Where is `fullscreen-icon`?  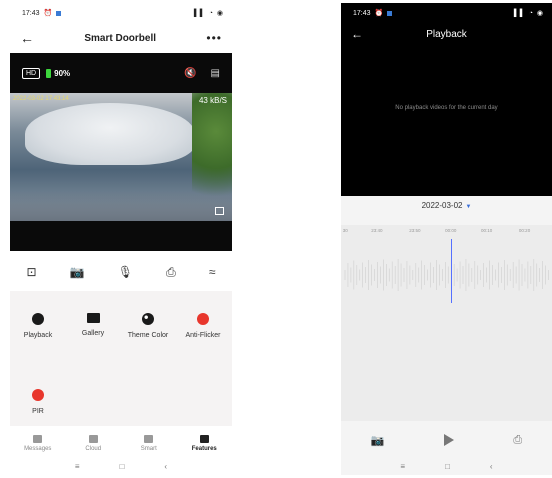
fullscreen-icon is located at coordinates (219, 211).